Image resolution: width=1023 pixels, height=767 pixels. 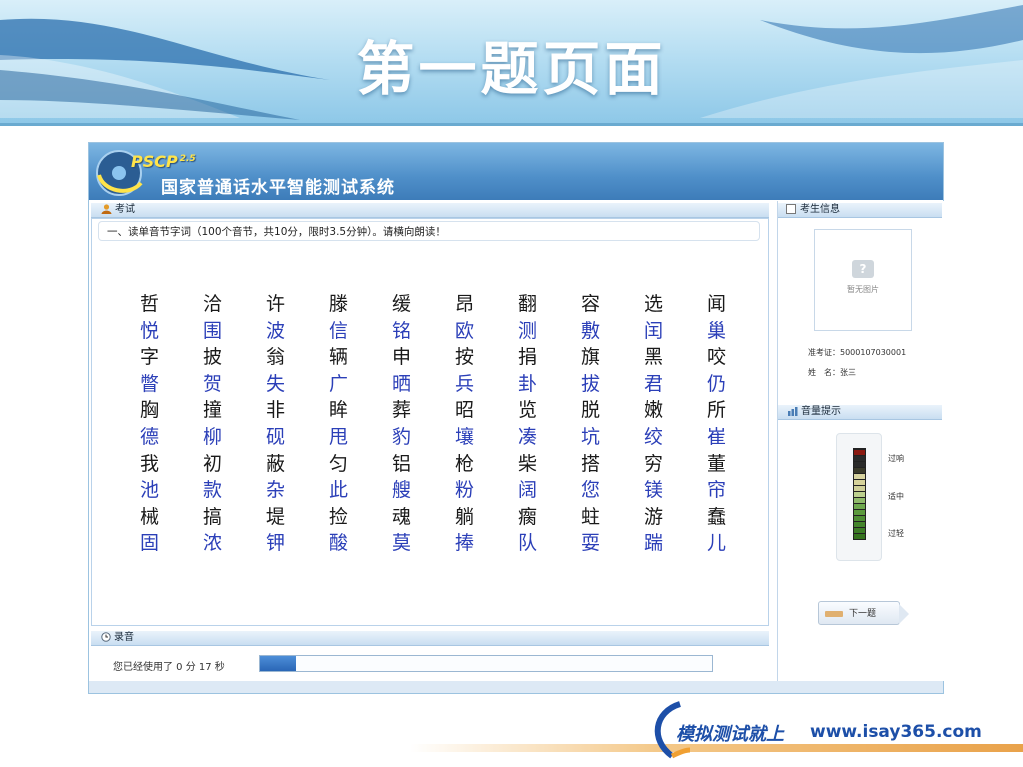 I want to click on character-cell: 旗, so click(x=590, y=357).